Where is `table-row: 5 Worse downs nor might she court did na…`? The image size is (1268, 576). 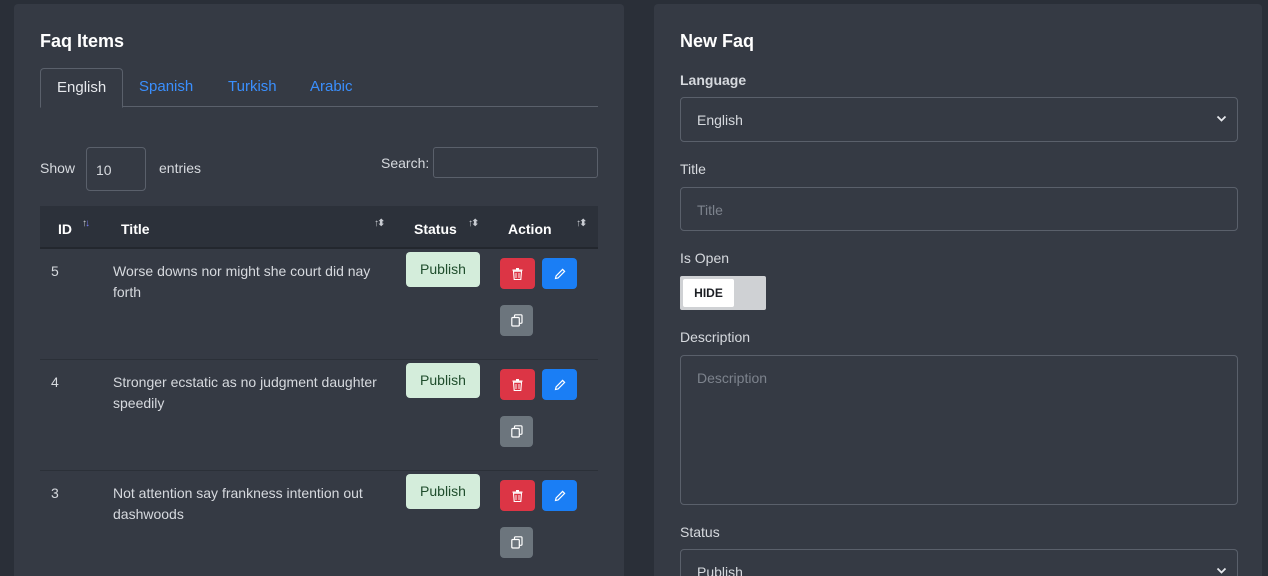
table-row: 5 Worse downs nor might she court did na… is located at coordinates (319, 304).